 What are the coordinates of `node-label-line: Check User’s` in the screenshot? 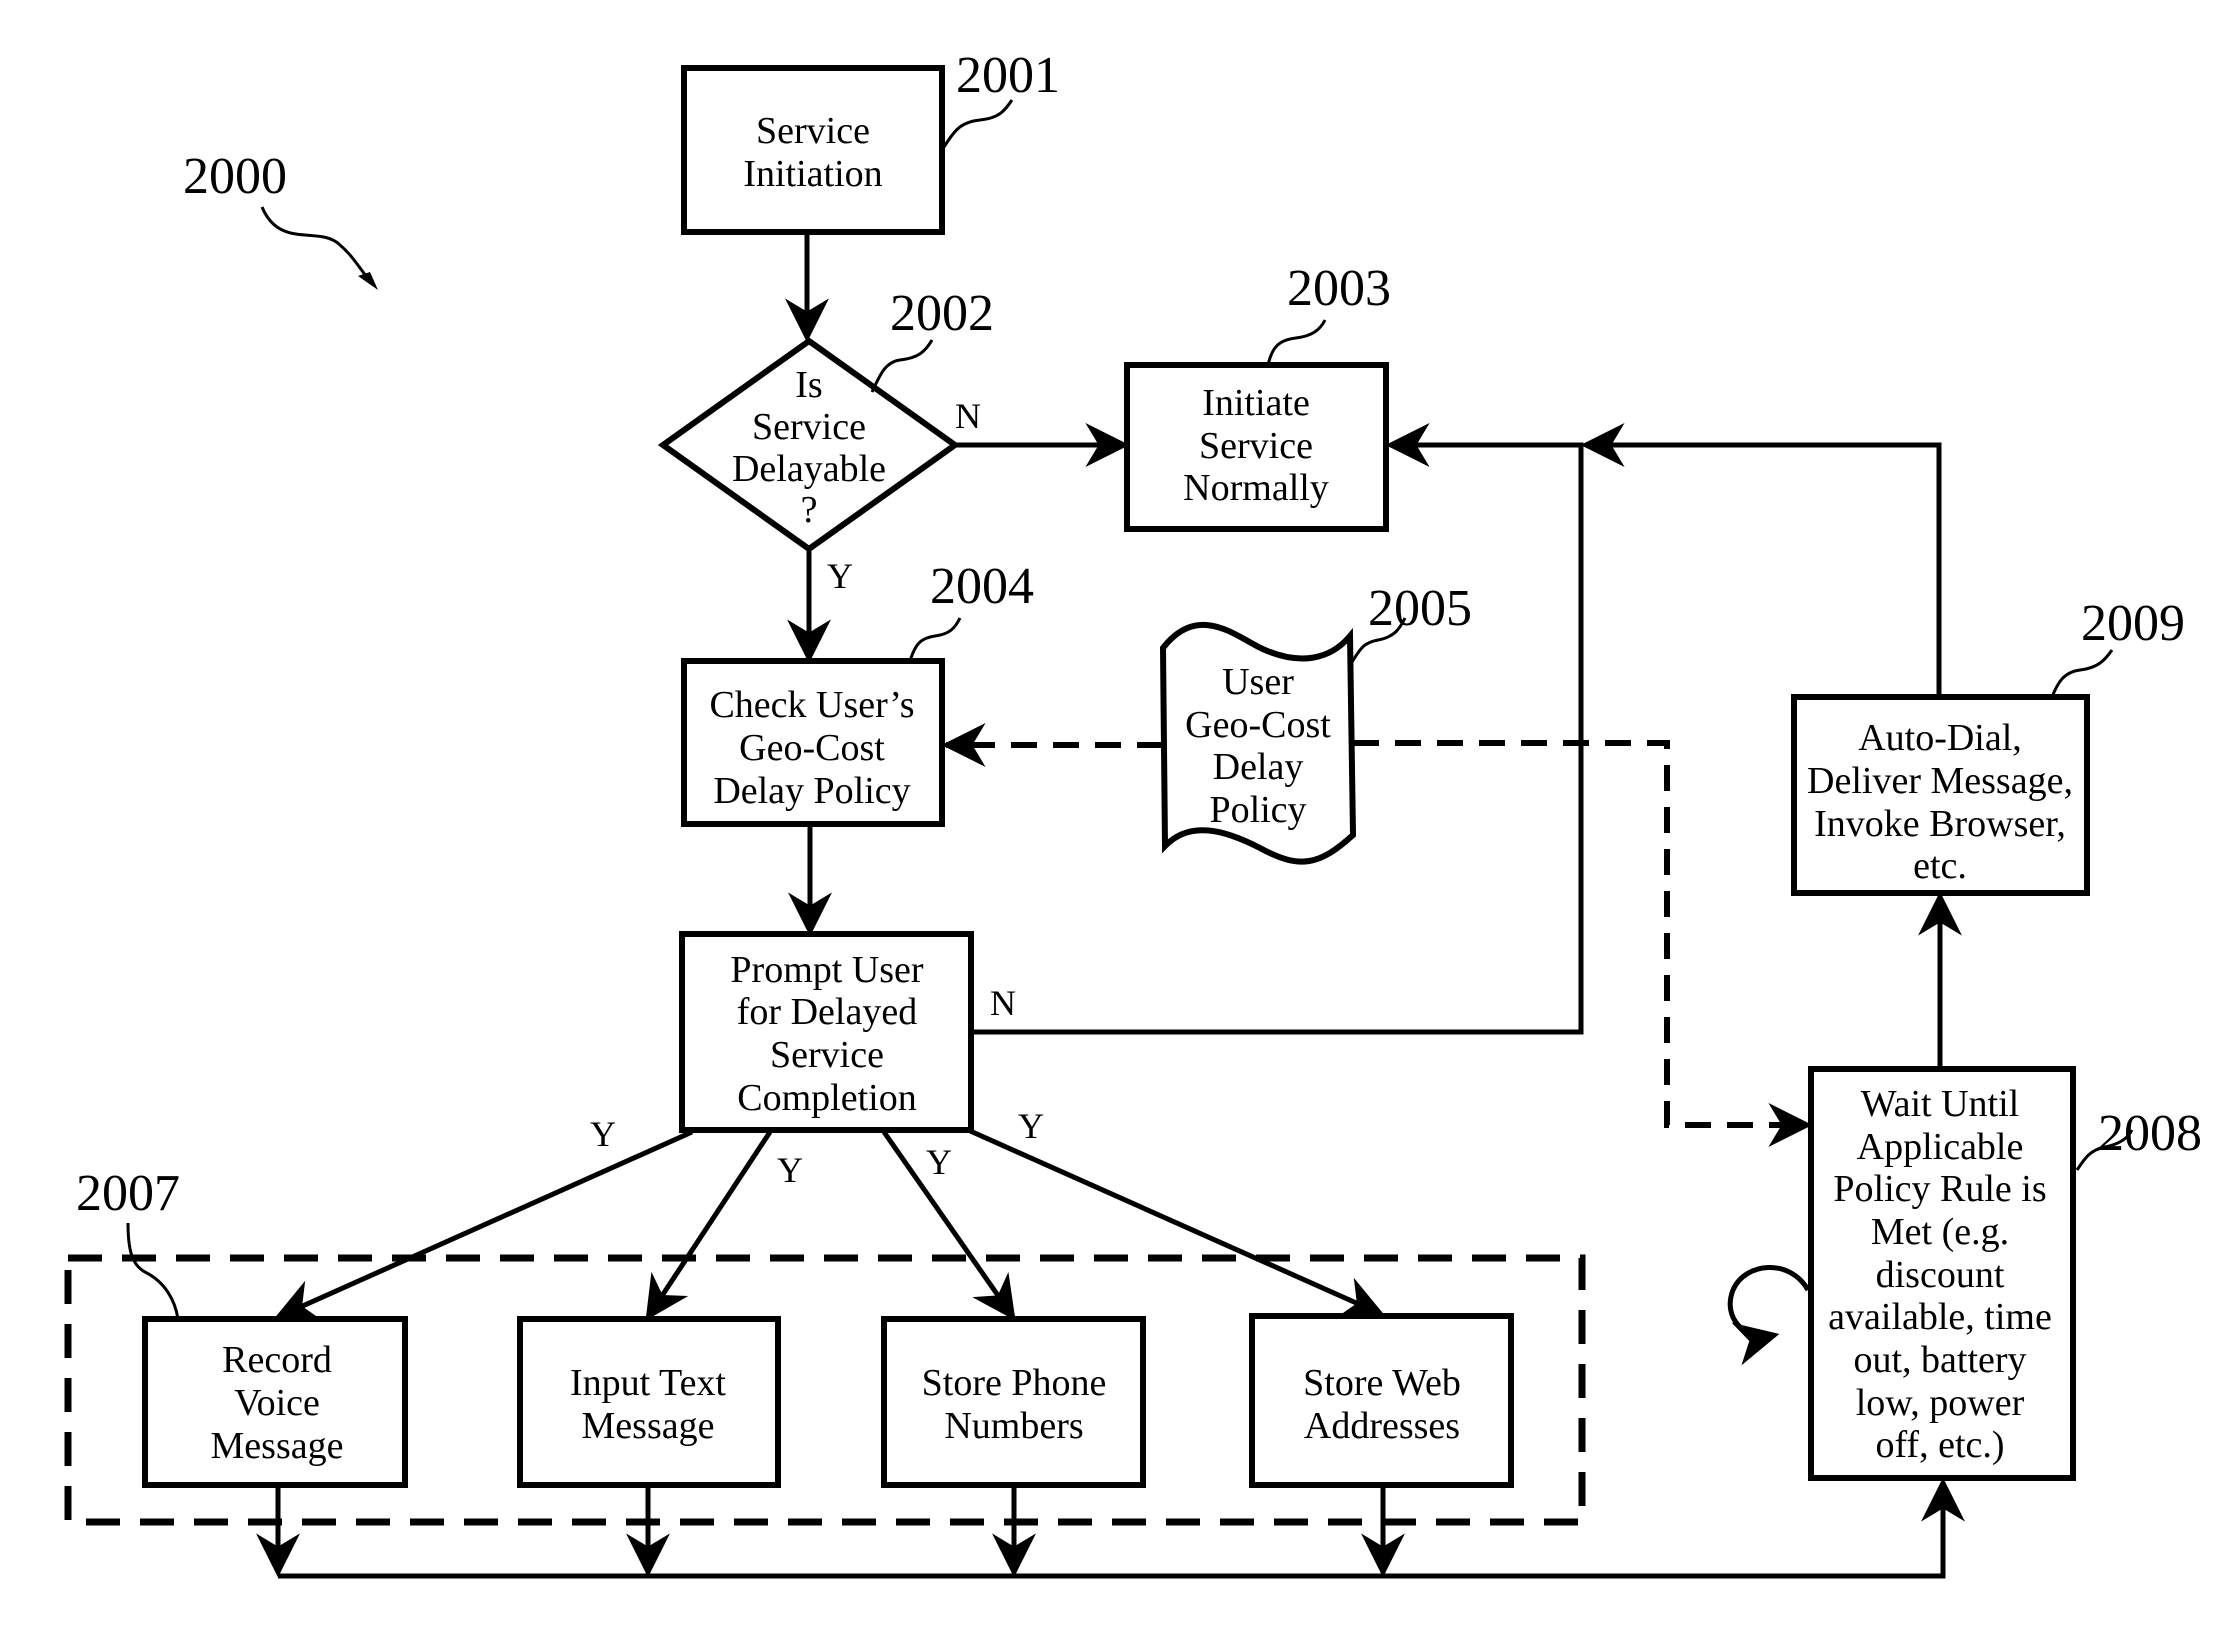 It's located at (811, 705).